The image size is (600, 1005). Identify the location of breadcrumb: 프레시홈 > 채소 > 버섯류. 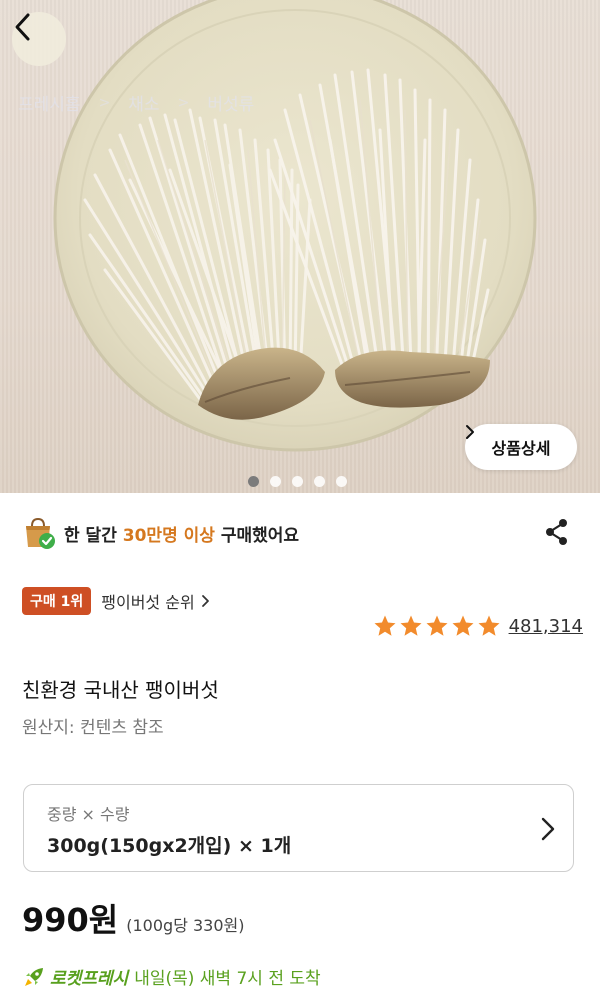
(136, 103).